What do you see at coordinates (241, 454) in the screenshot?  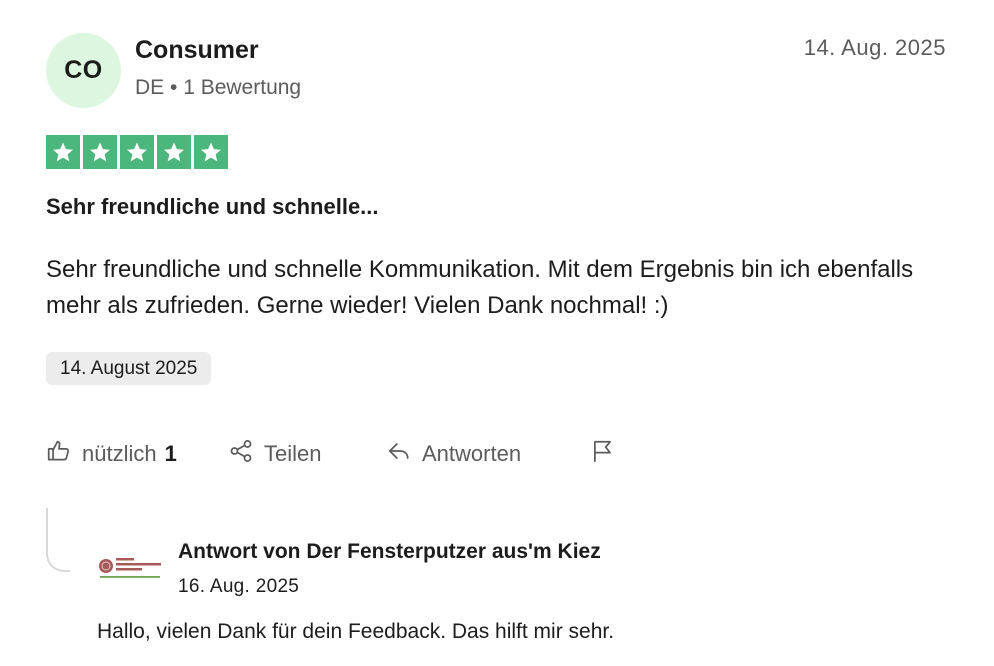 I see `share-icon` at bounding box center [241, 454].